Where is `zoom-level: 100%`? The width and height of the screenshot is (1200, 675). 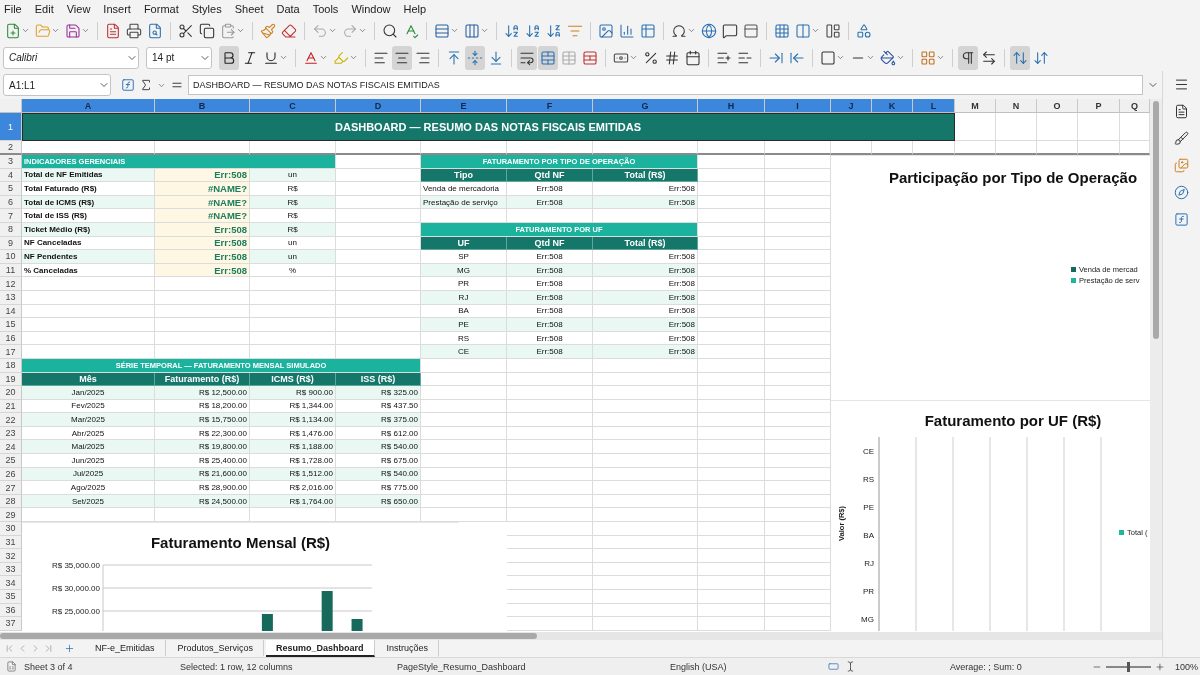
zoom-level: 100% is located at coordinates (1186, 666).